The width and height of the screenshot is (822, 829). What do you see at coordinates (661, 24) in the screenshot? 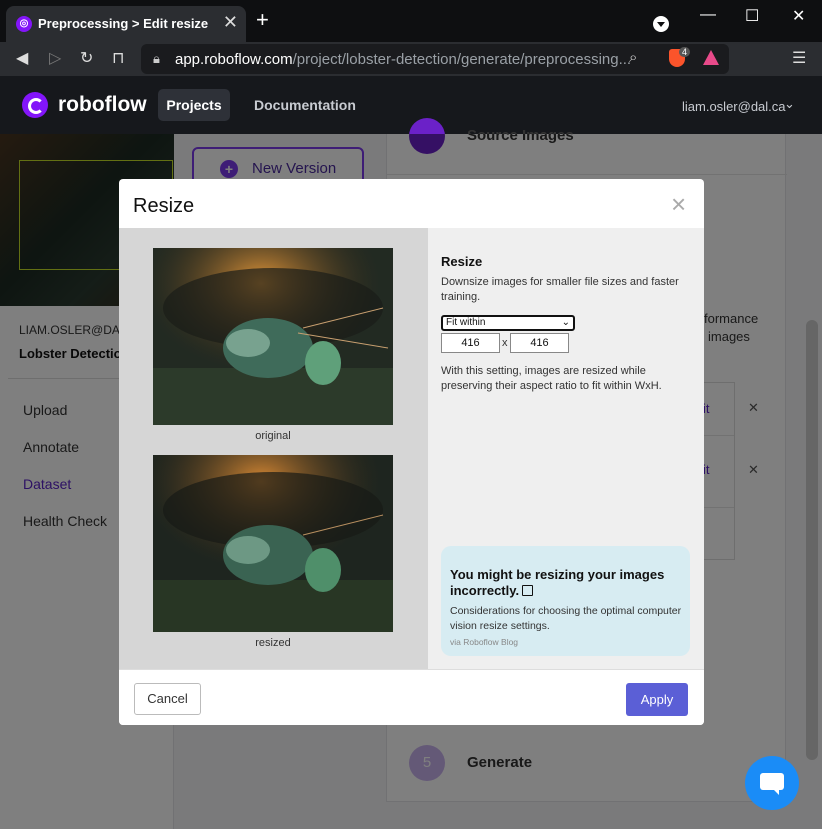
I see `tab-search-icon` at bounding box center [661, 24].